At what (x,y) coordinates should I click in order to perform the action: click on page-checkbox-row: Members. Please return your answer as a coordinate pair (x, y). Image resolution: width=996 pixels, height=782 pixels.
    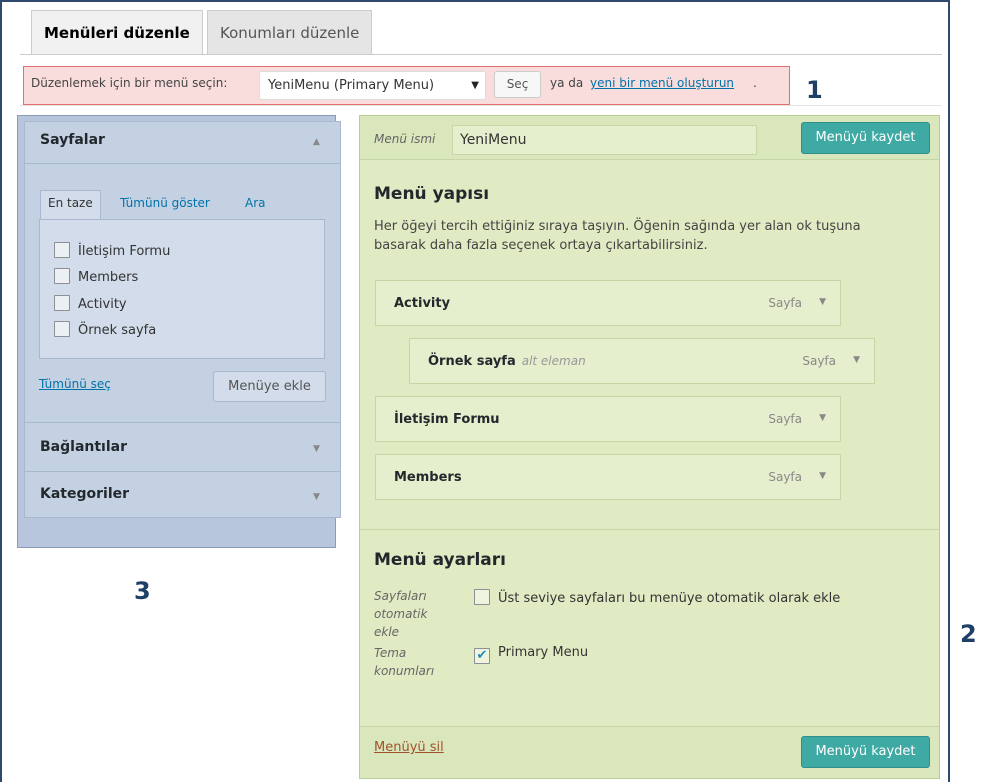
    Looking at the image, I should click on (96, 276).